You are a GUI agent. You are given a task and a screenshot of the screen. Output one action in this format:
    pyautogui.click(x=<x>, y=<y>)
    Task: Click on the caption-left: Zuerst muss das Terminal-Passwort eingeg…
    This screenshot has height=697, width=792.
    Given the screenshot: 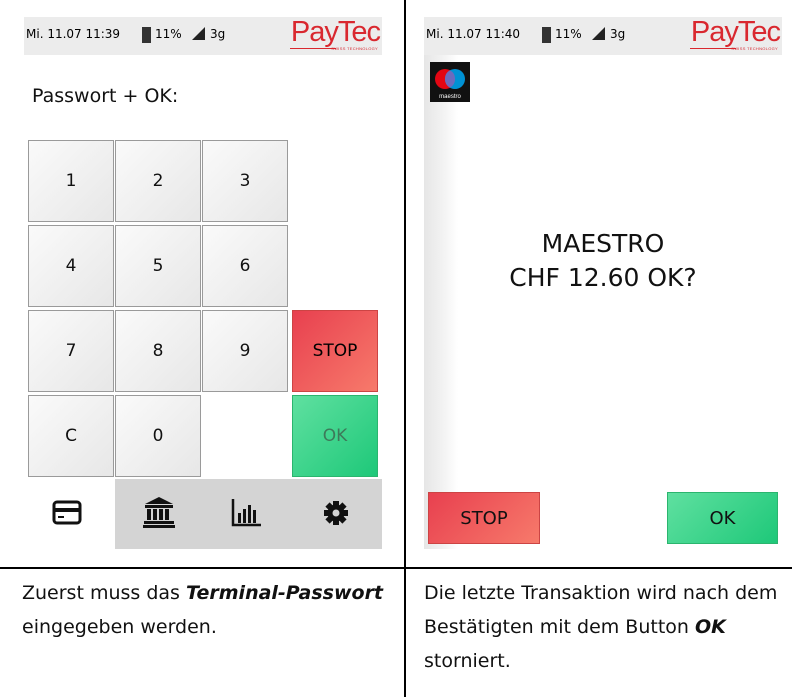 What is the action you would take?
    pyautogui.click(x=207, y=610)
    